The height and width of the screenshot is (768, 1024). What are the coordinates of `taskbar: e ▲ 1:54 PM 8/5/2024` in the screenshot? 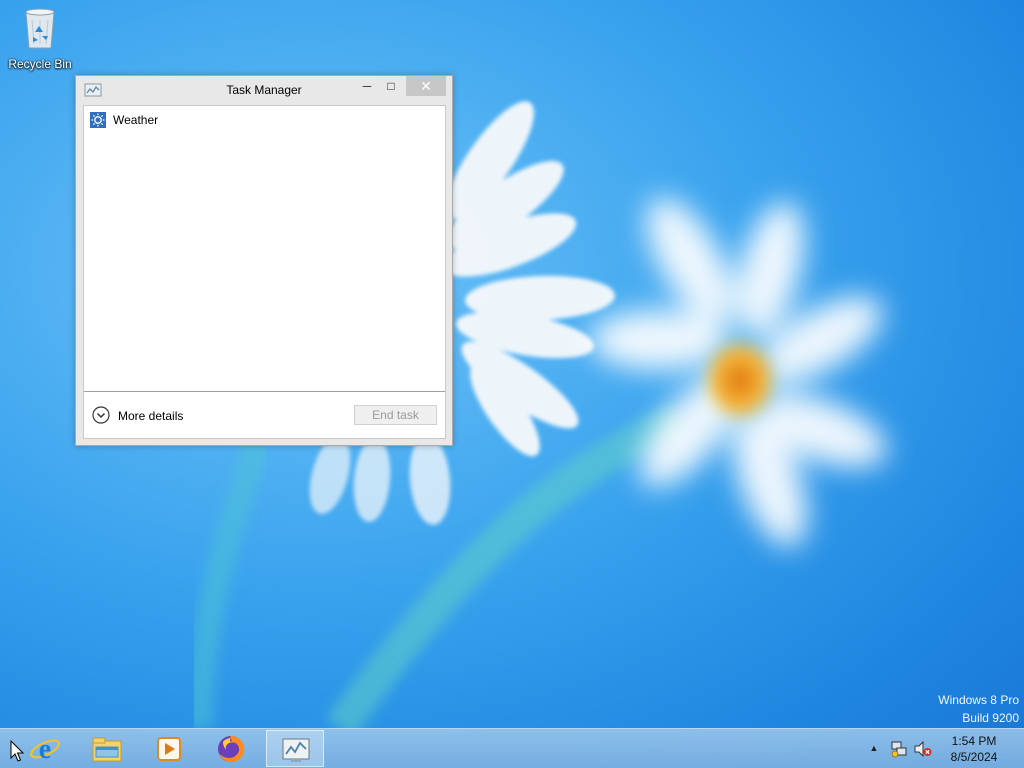 It's located at (512, 748).